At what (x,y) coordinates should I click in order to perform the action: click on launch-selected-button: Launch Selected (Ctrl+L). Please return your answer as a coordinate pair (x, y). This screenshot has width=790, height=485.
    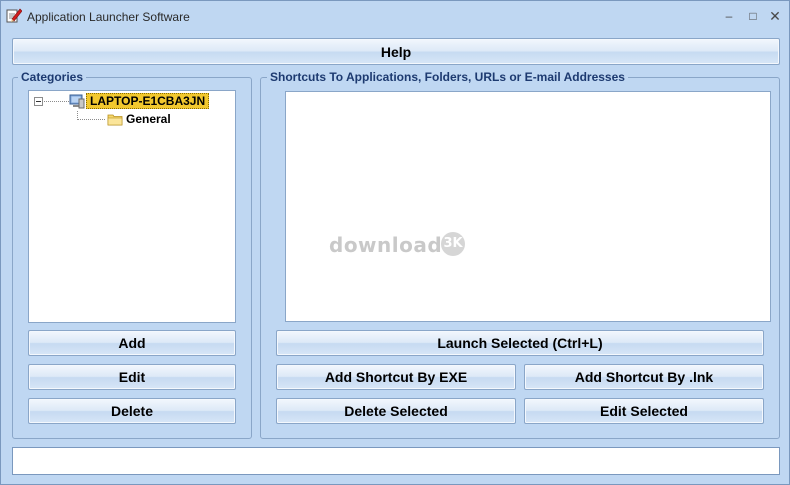
    Looking at the image, I should click on (520, 343).